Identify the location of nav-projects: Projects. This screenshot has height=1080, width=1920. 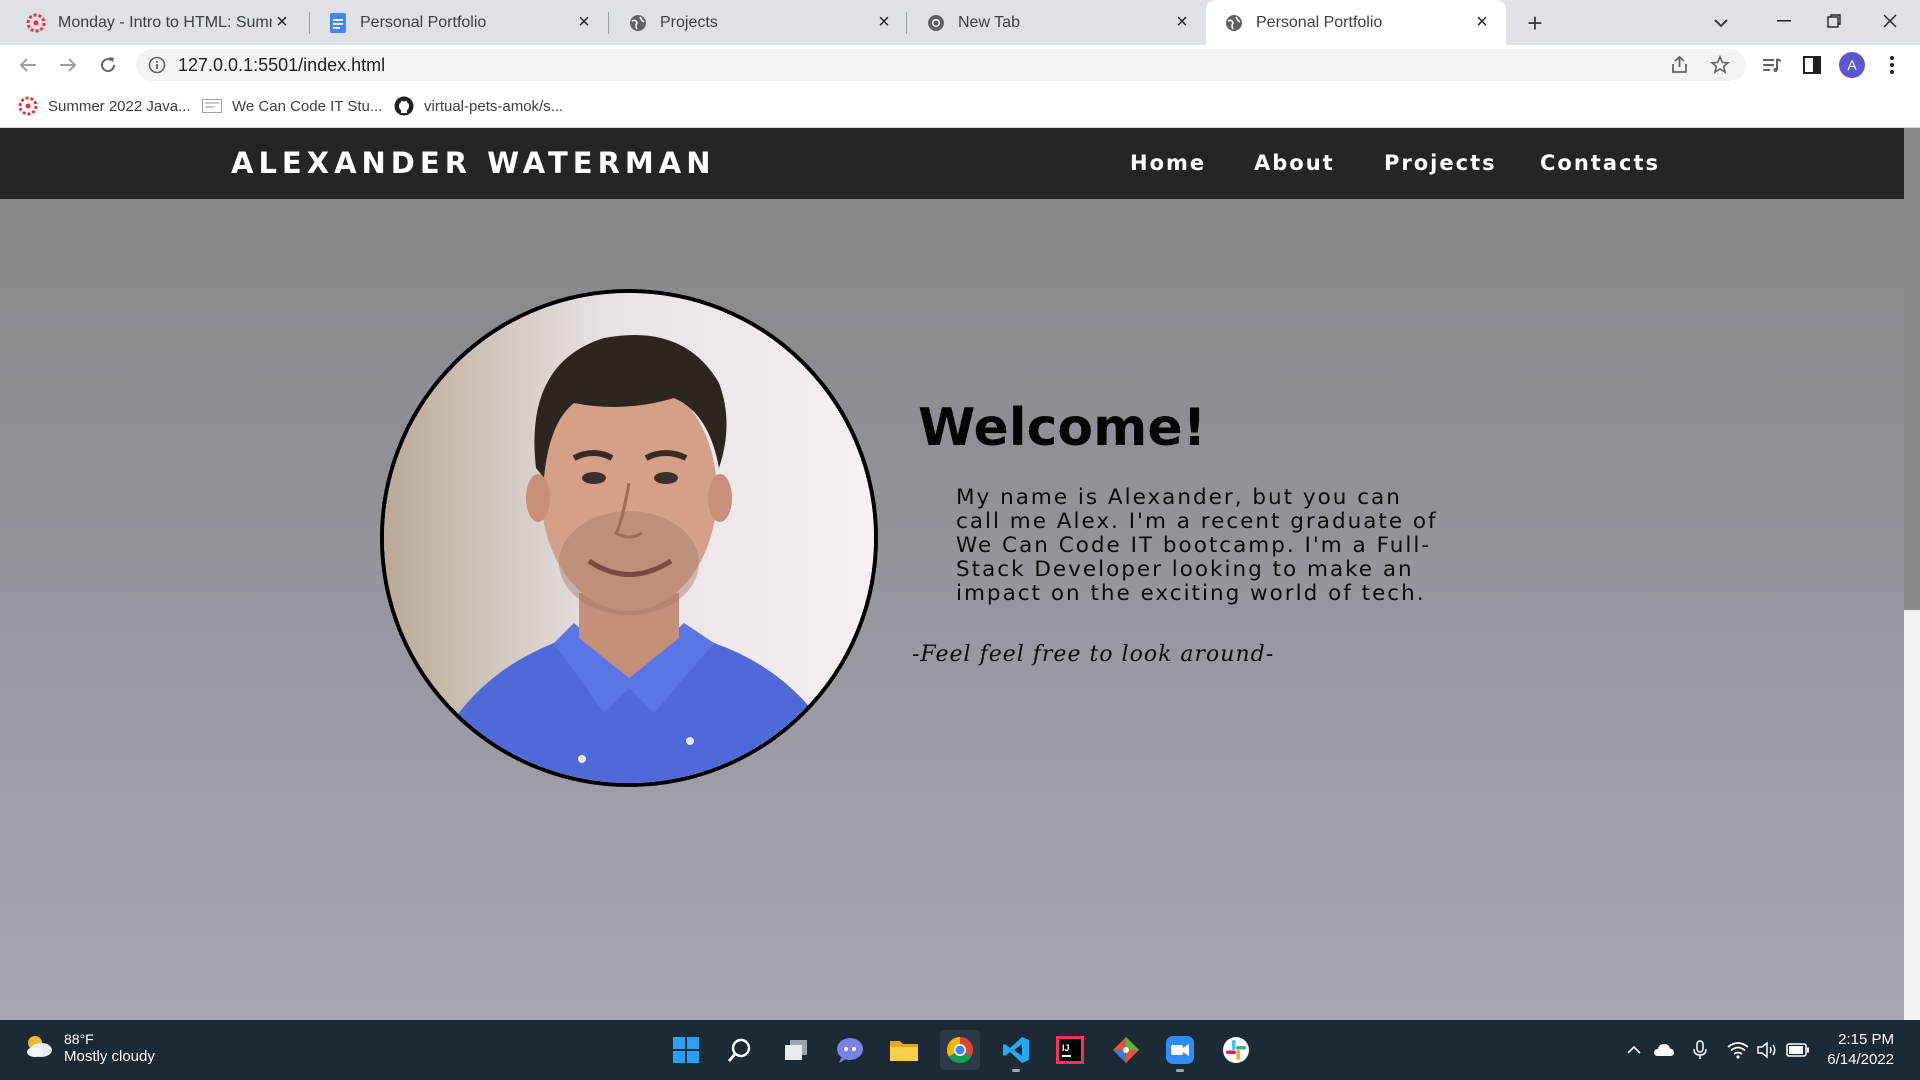
(1440, 163).